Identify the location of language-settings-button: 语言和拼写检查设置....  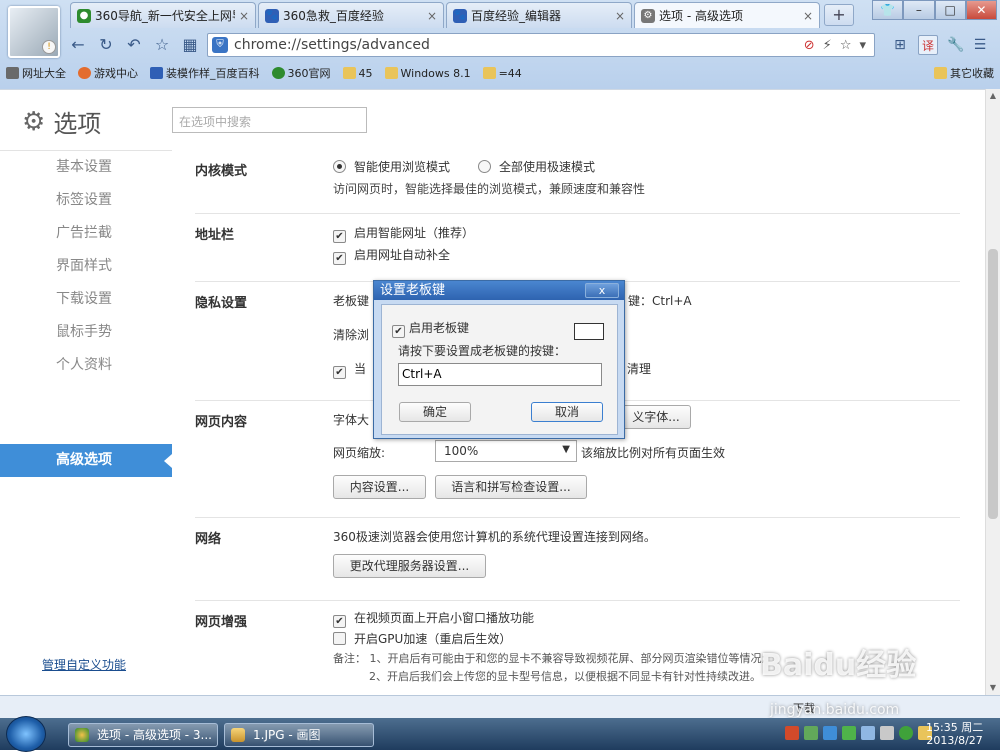
(511, 487).